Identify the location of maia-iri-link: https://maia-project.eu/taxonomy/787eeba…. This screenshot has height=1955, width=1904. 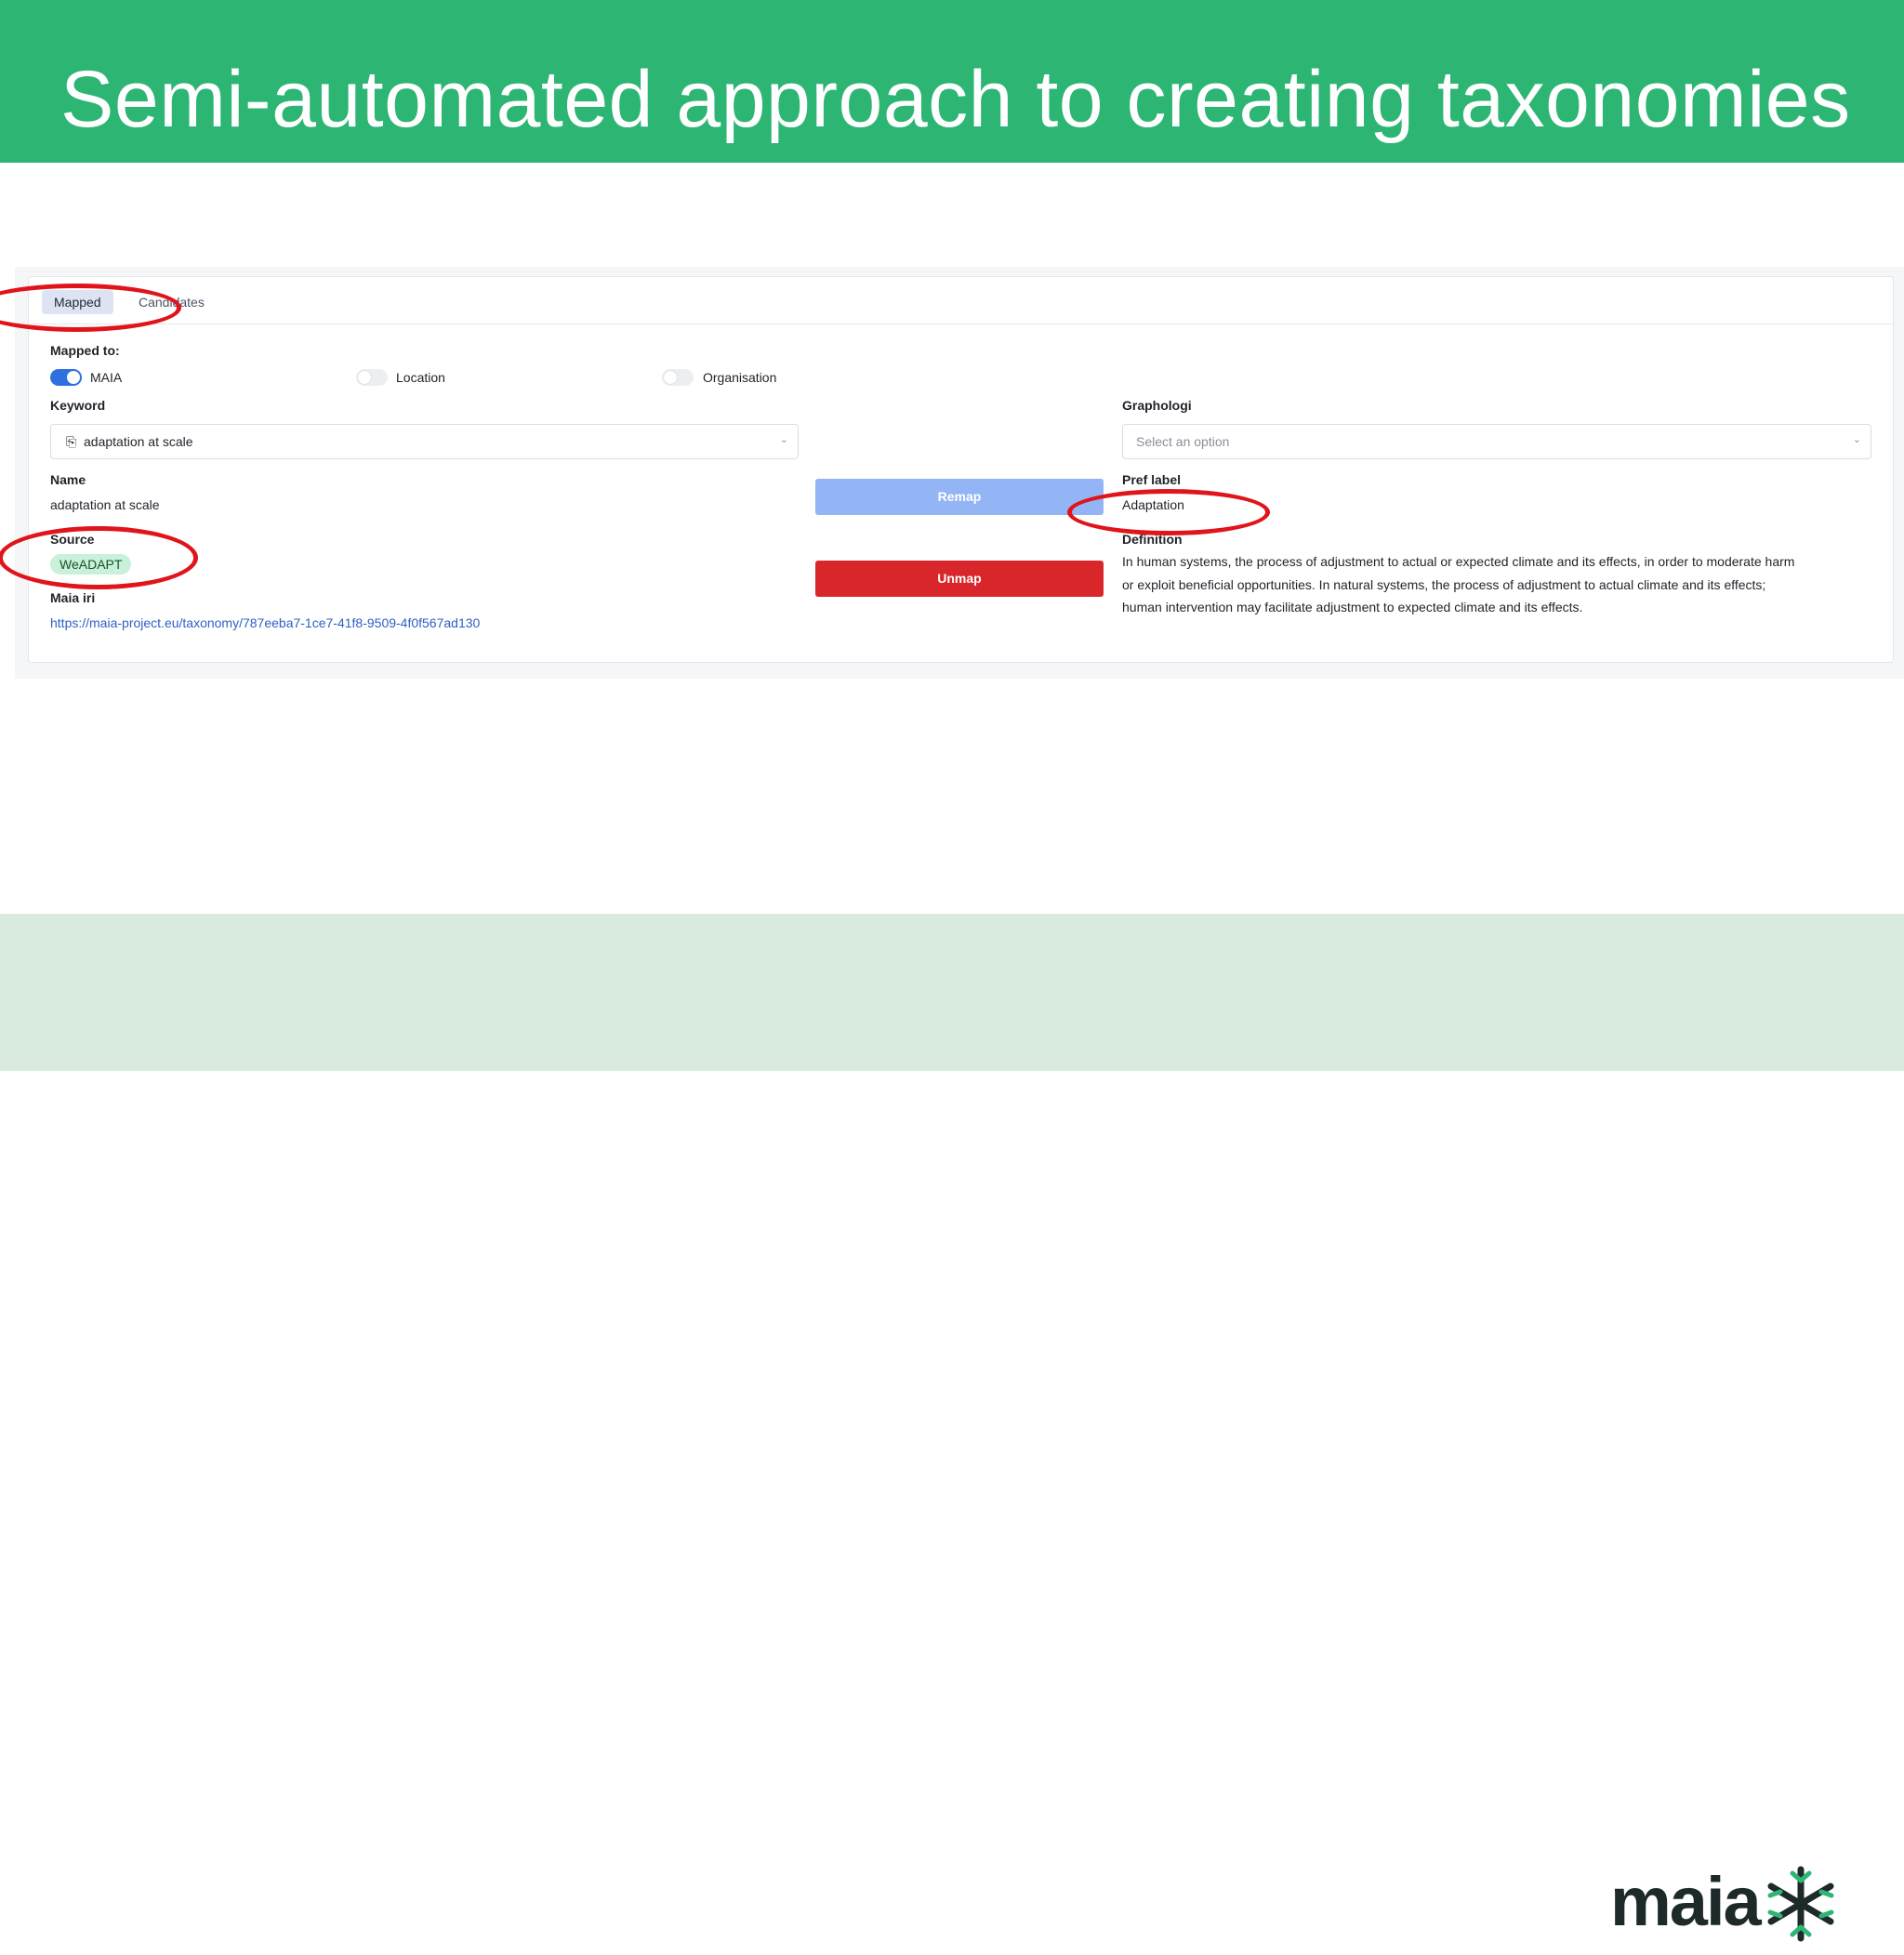
(265, 622).